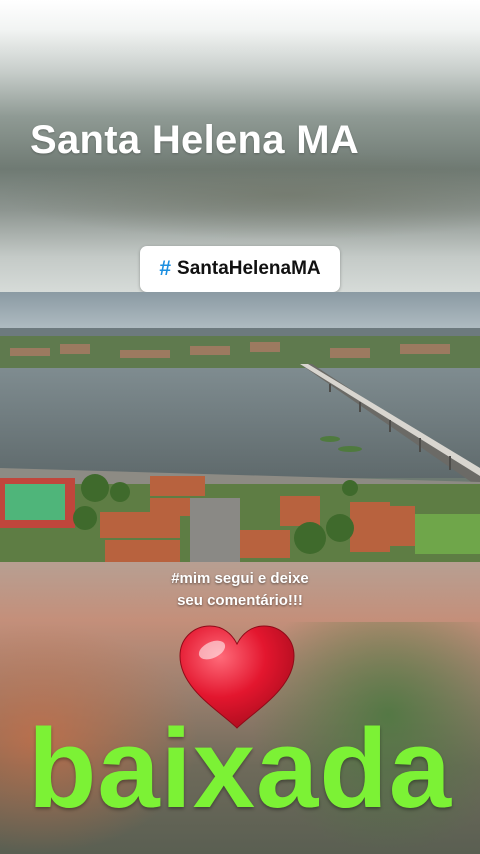  Describe the element at coordinates (240, 578) in the screenshot. I see `caption-line-1: #mim segui e deixe` at that location.